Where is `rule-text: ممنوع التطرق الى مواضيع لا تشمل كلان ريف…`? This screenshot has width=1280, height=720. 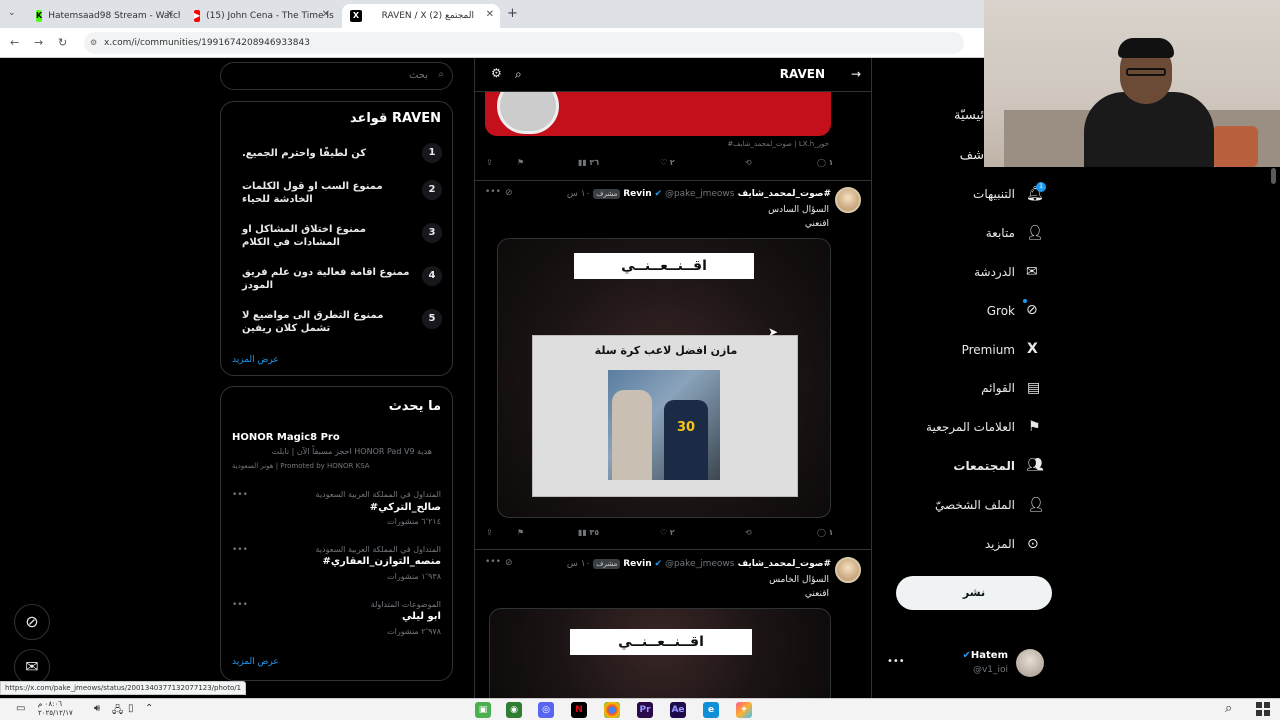
rule-text: ممنوع التطرق الى مواضيع لا تشمل كلان ريف… is located at coordinates (313, 322).